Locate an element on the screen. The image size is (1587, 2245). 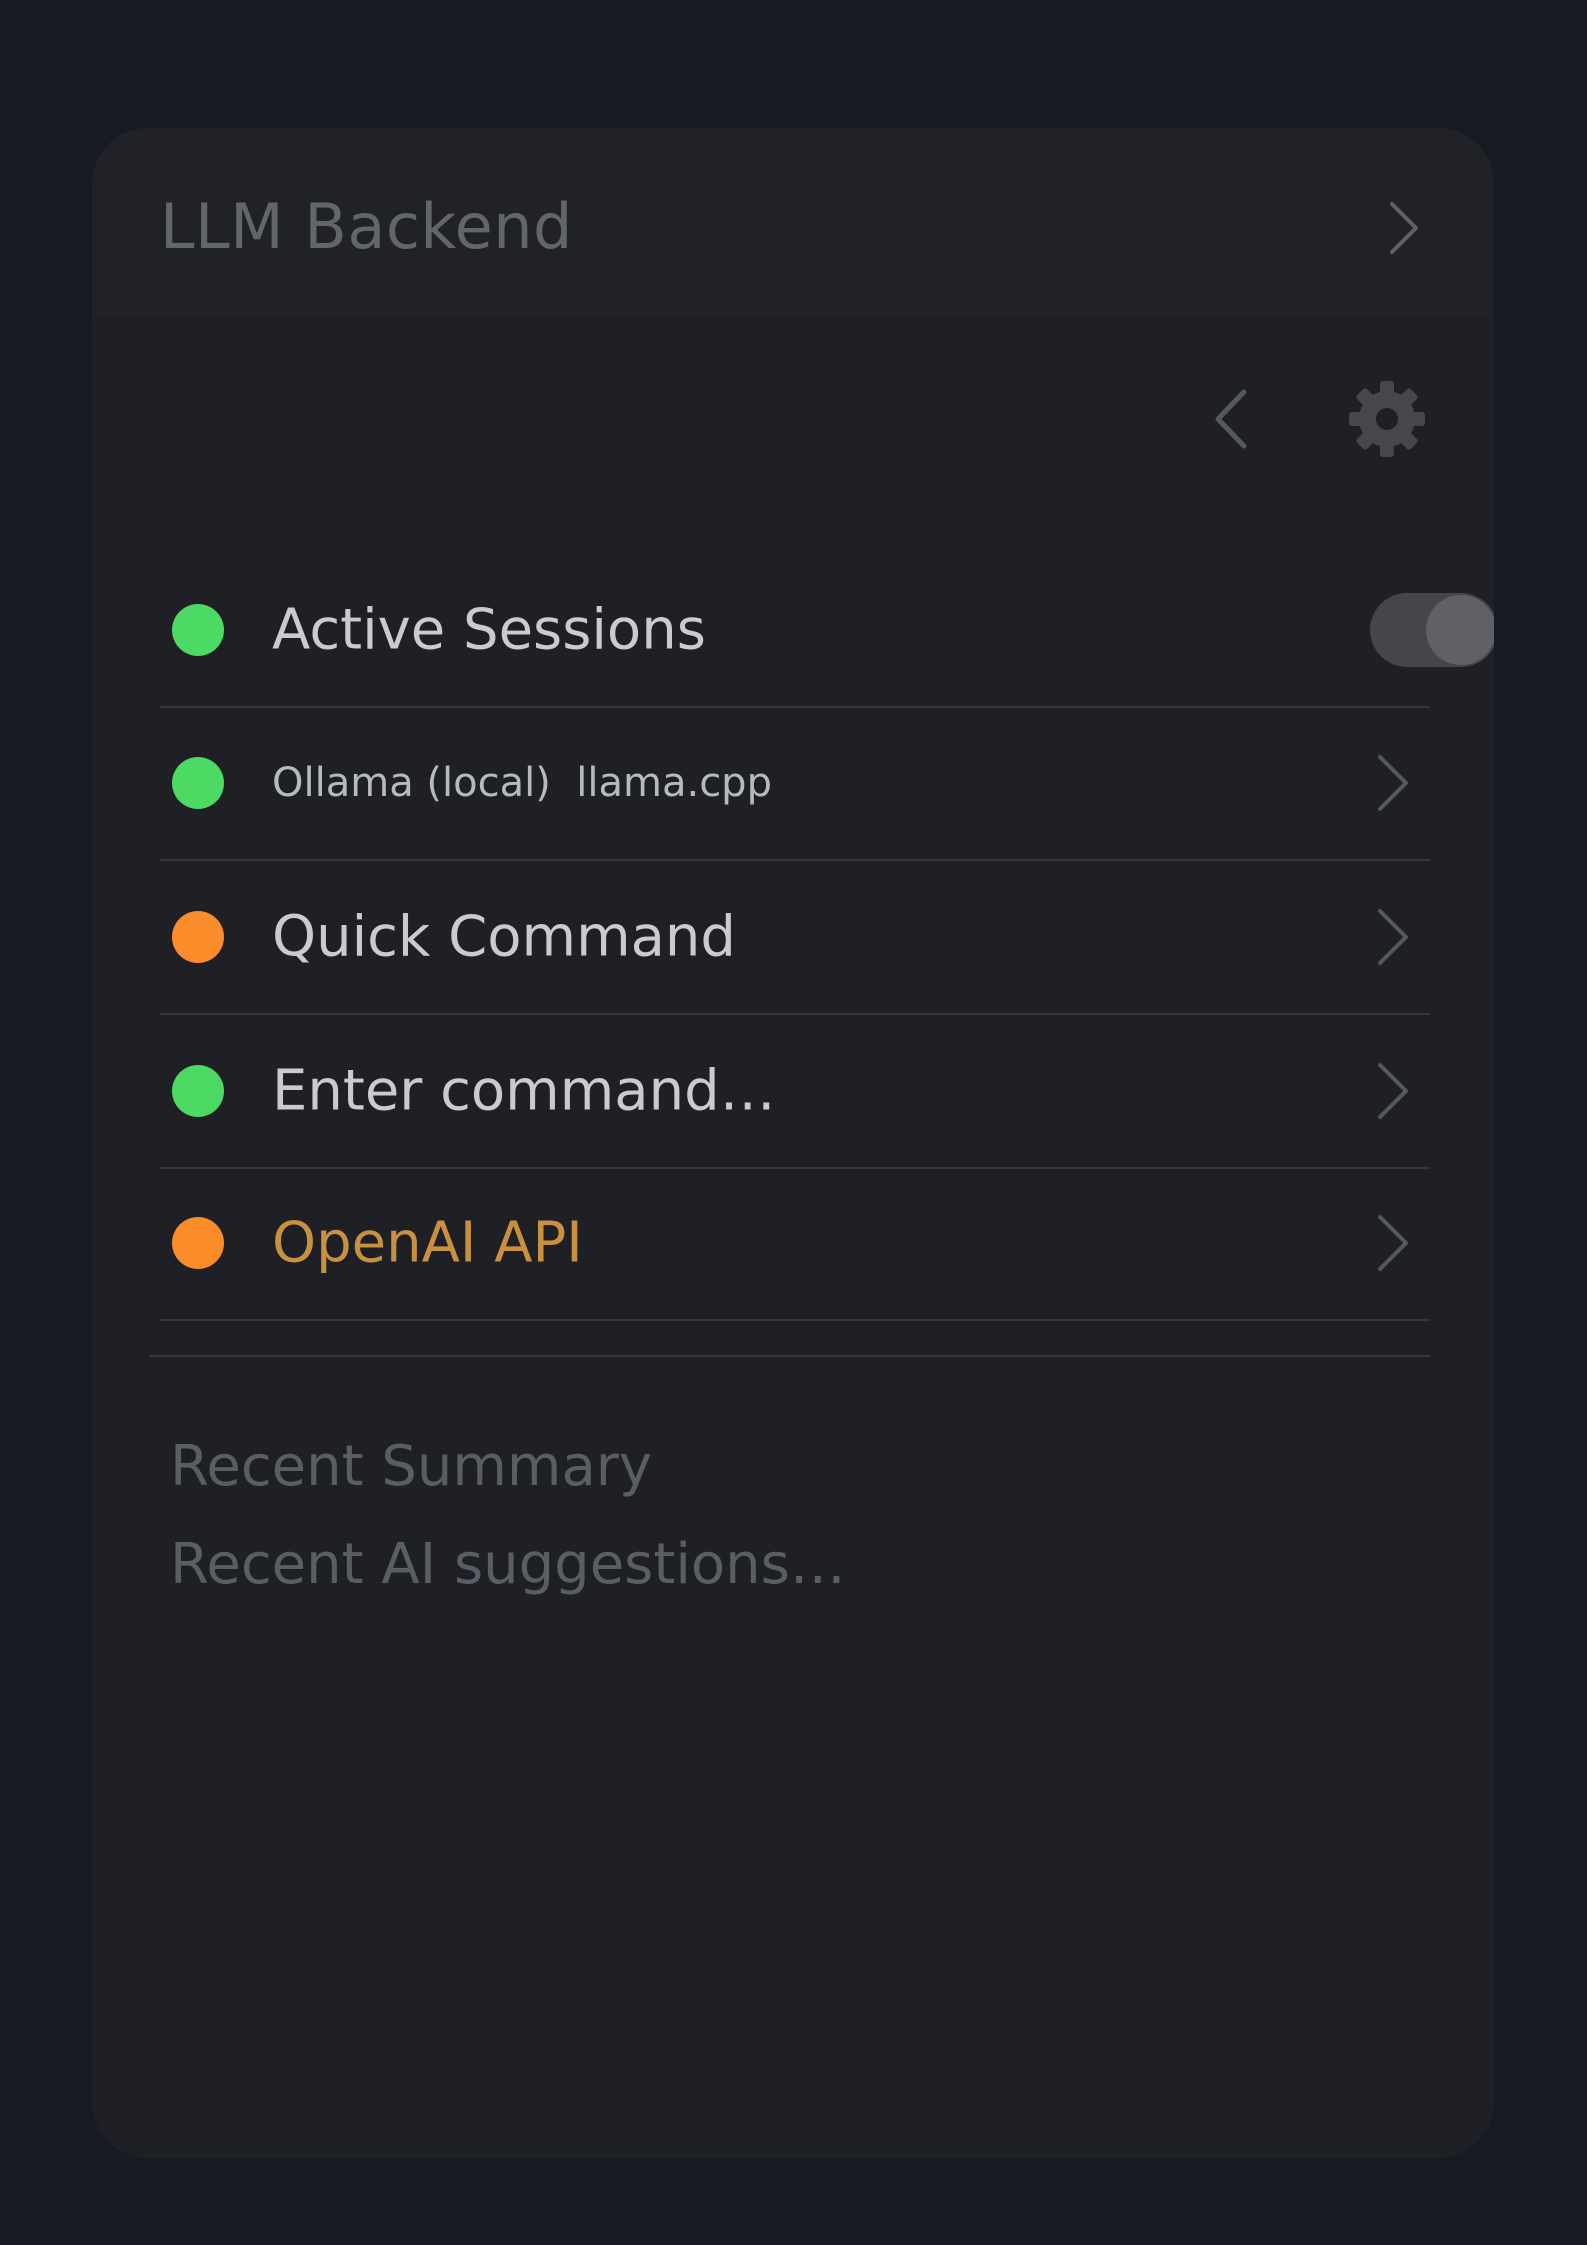
chevron-left-icon is located at coordinates (1232, 419).